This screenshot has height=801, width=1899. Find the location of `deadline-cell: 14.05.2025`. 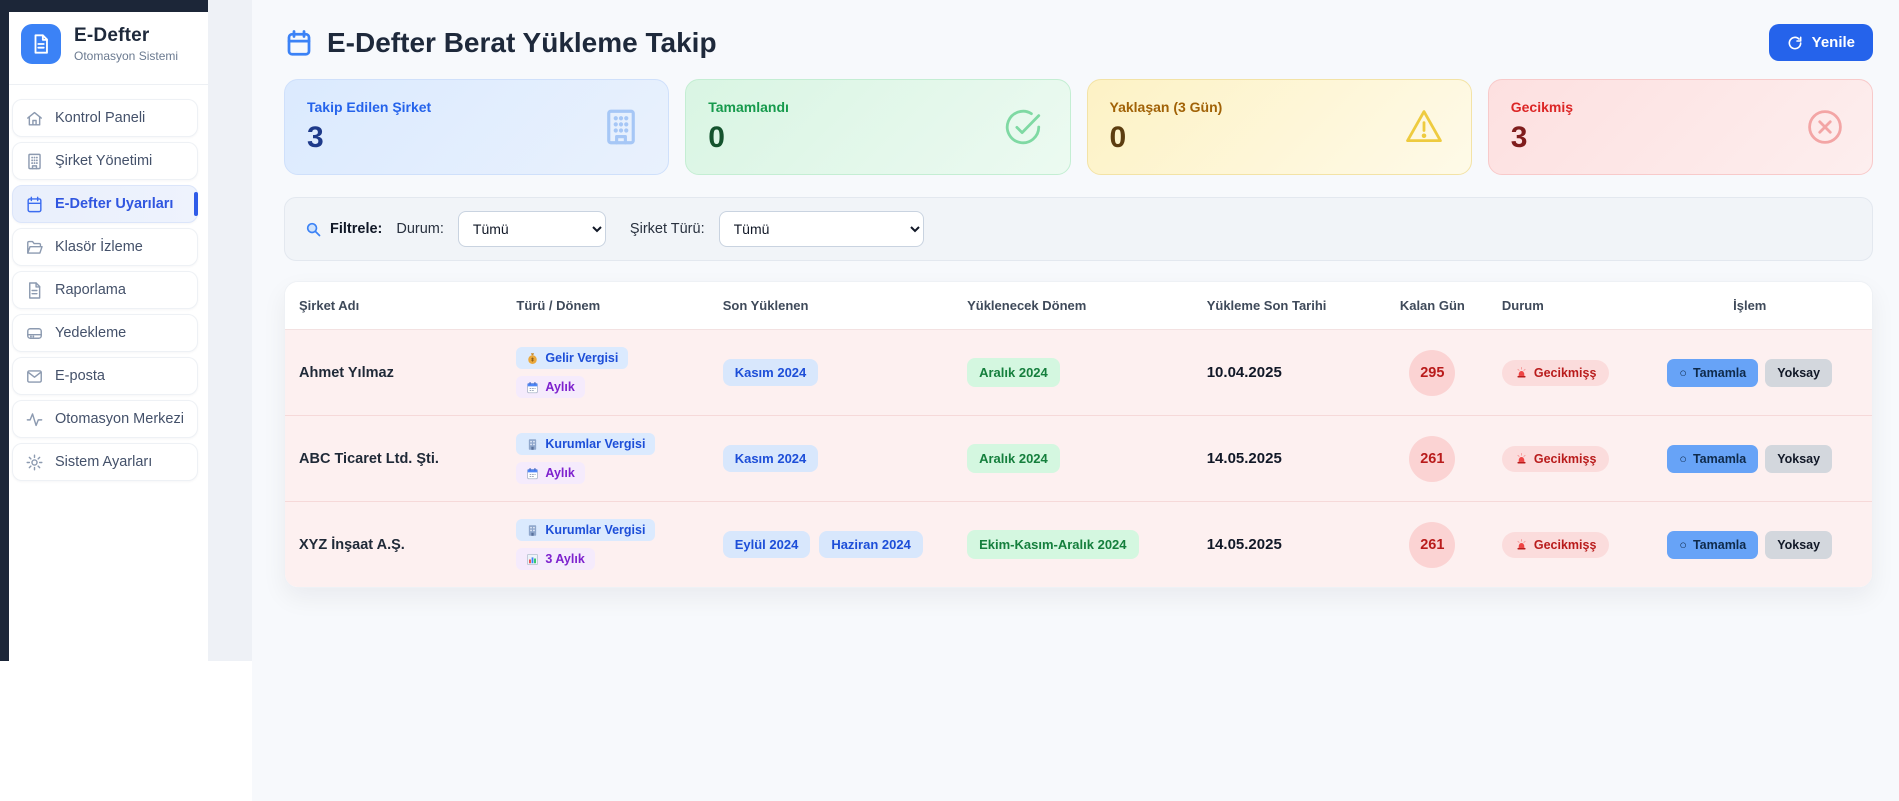

deadline-cell: 14.05.2025 is located at coordinates (1284, 459).